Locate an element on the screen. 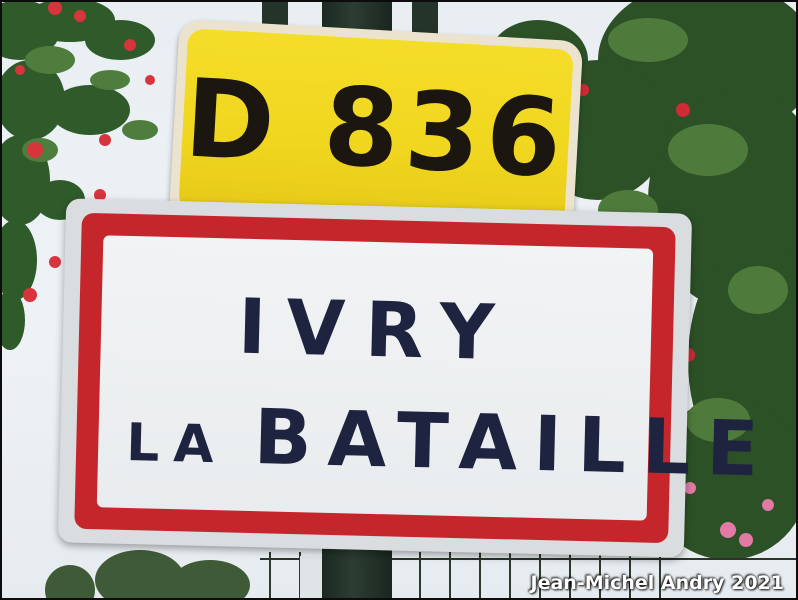  road-number: D 836 is located at coordinates (376, 129).